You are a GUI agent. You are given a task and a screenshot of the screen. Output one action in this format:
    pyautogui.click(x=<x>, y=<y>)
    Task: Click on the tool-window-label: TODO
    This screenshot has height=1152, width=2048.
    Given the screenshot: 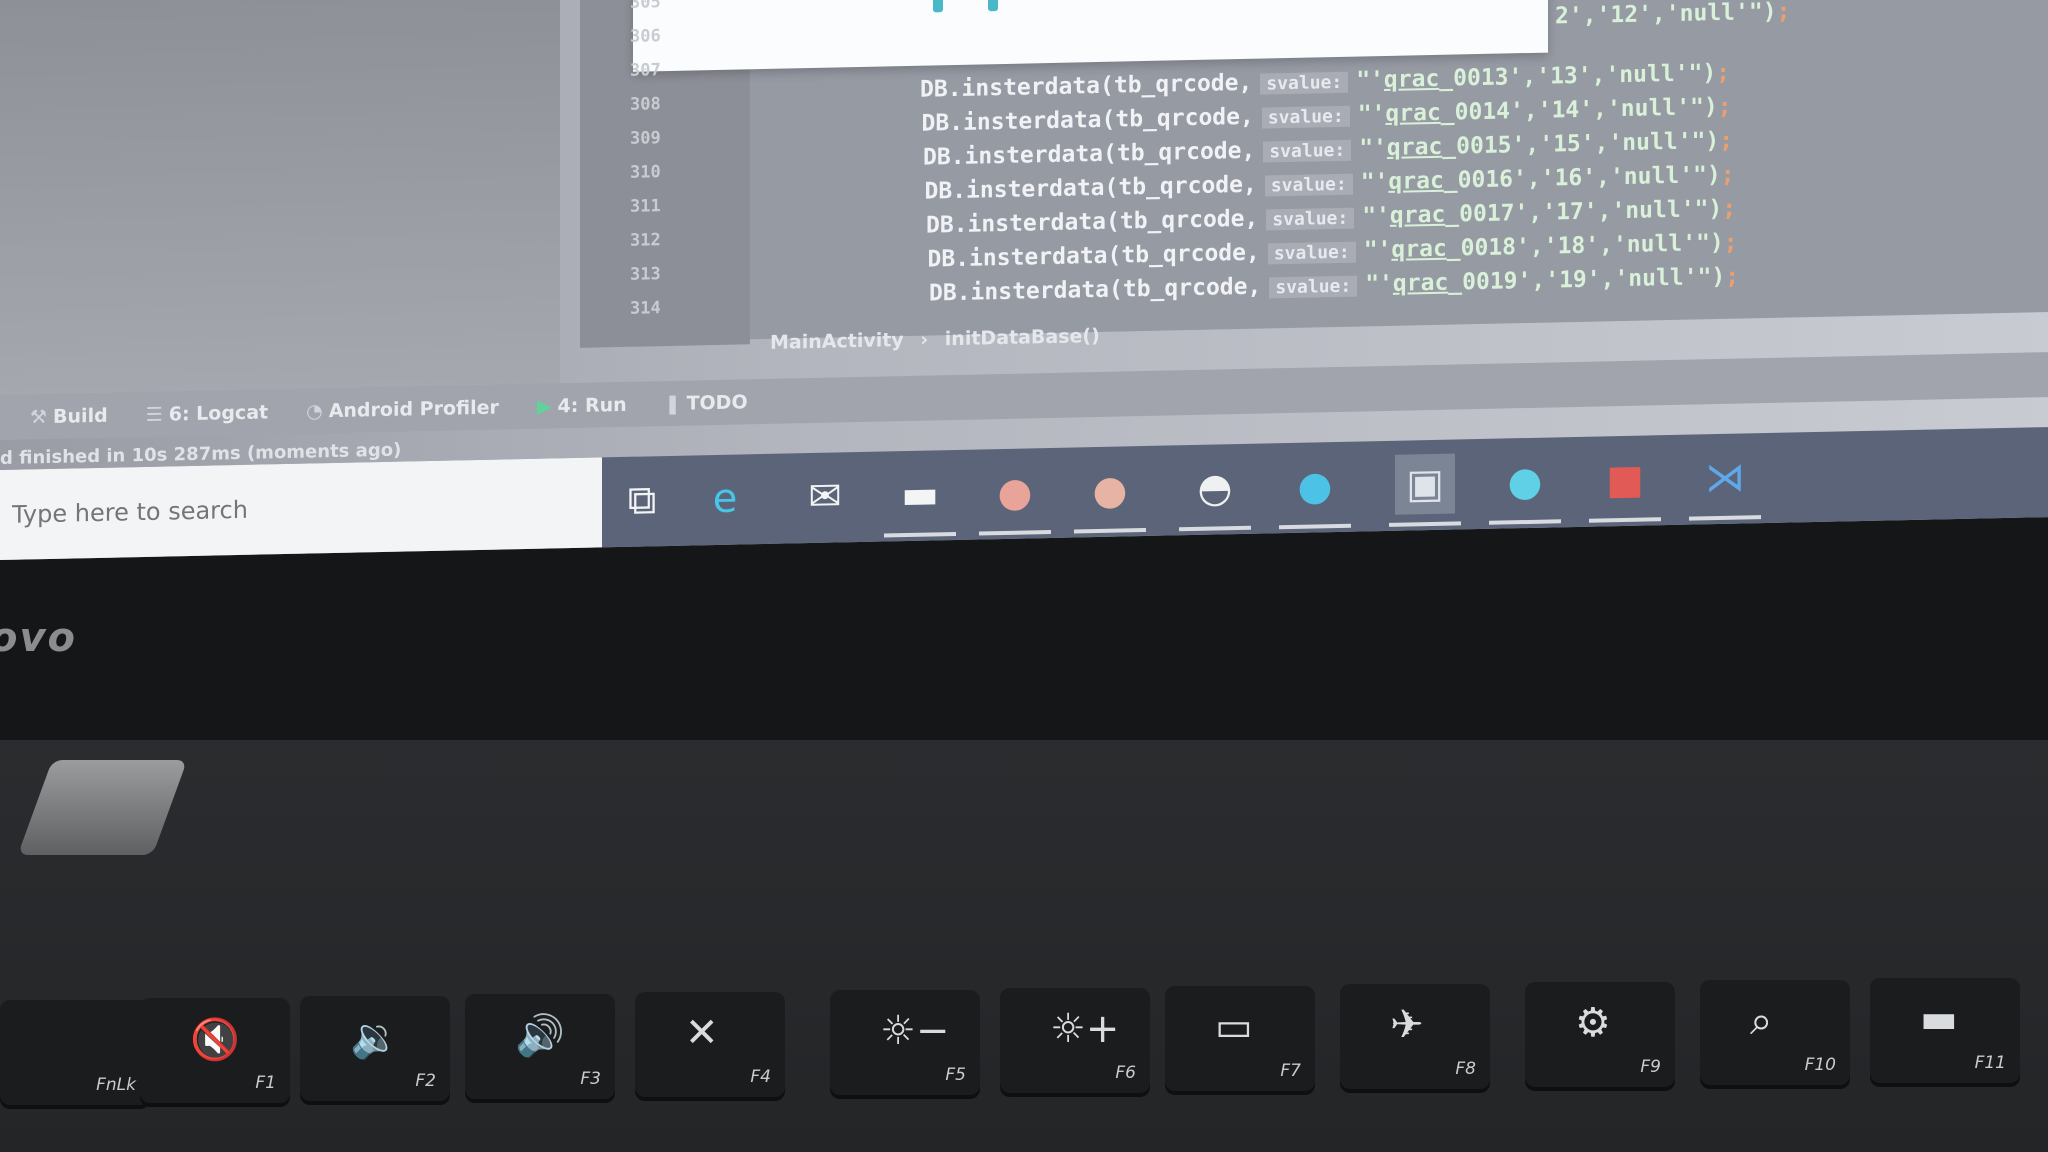 What is the action you would take?
    pyautogui.click(x=717, y=402)
    